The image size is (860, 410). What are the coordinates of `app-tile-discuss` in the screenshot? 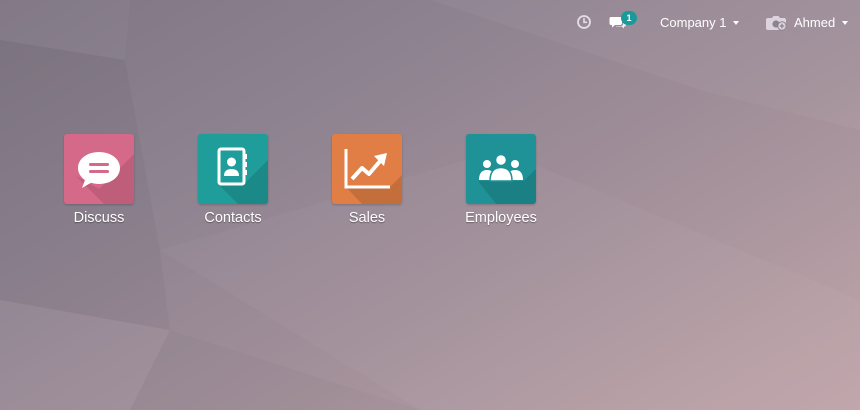 It's located at (99, 169).